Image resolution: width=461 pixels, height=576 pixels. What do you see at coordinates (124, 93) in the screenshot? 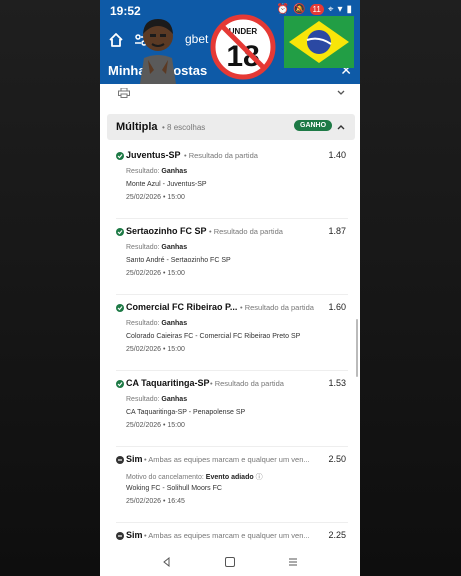
I see `printer-icon` at bounding box center [124, 93].